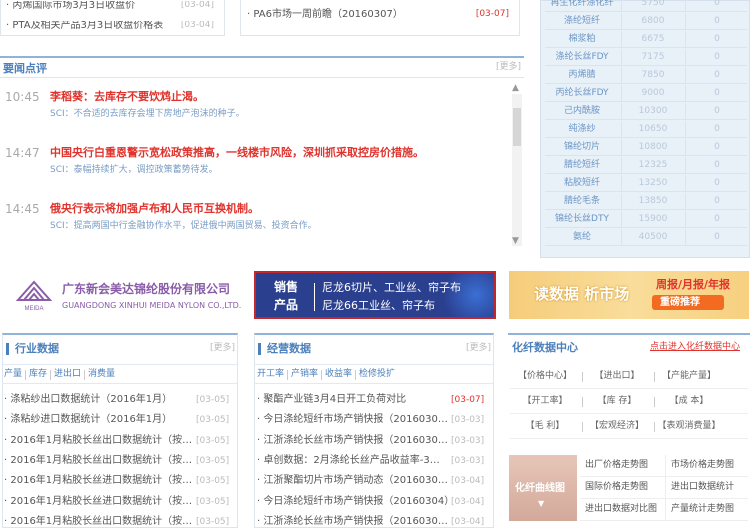  What do you see at coordinates (582, 147) in the screenshot?
I see `price-name: 锦纶切片` at bounding box center [582, 147].